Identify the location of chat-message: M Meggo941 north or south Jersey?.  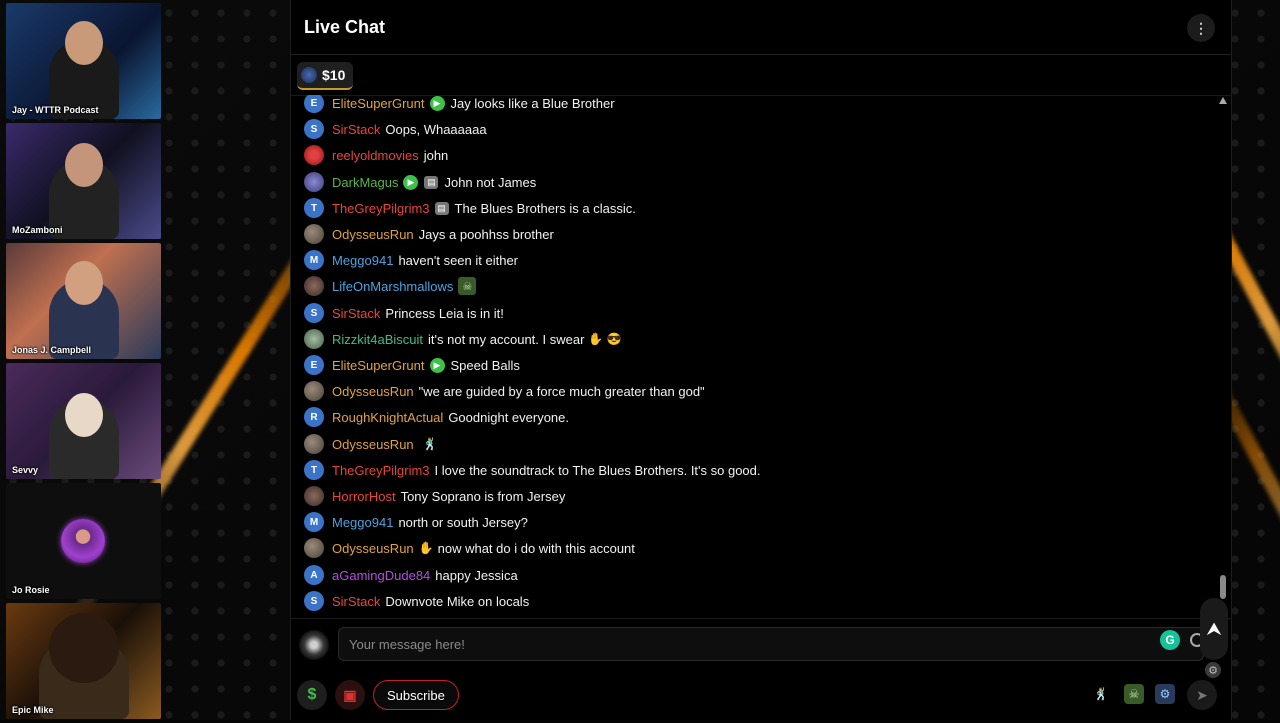
(416, 522).